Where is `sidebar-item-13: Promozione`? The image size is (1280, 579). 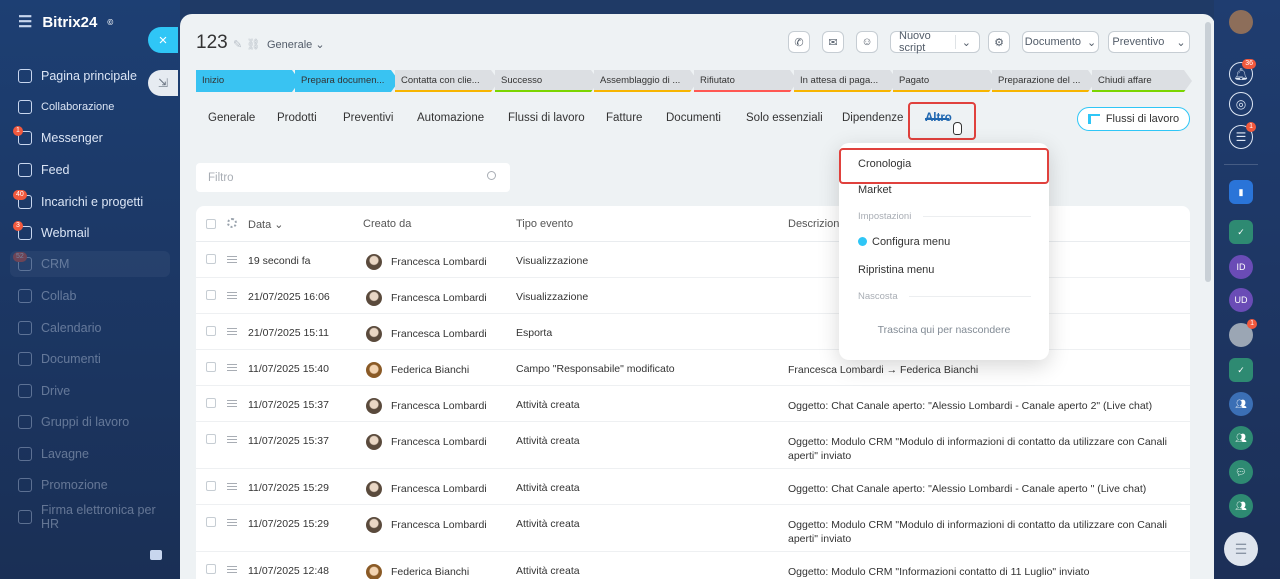
sidebar-item-13: Promozione is located at coordinates (94, 485).